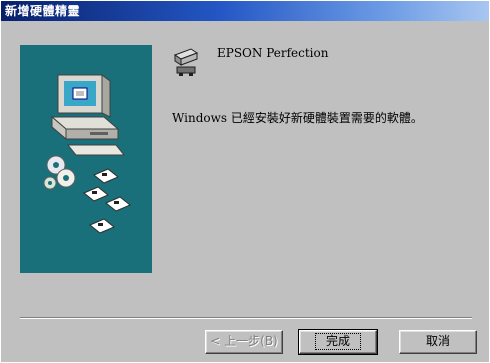  Describe the element at coordinates (246, 318) in the screenshot. I see `button-divider` at that location.